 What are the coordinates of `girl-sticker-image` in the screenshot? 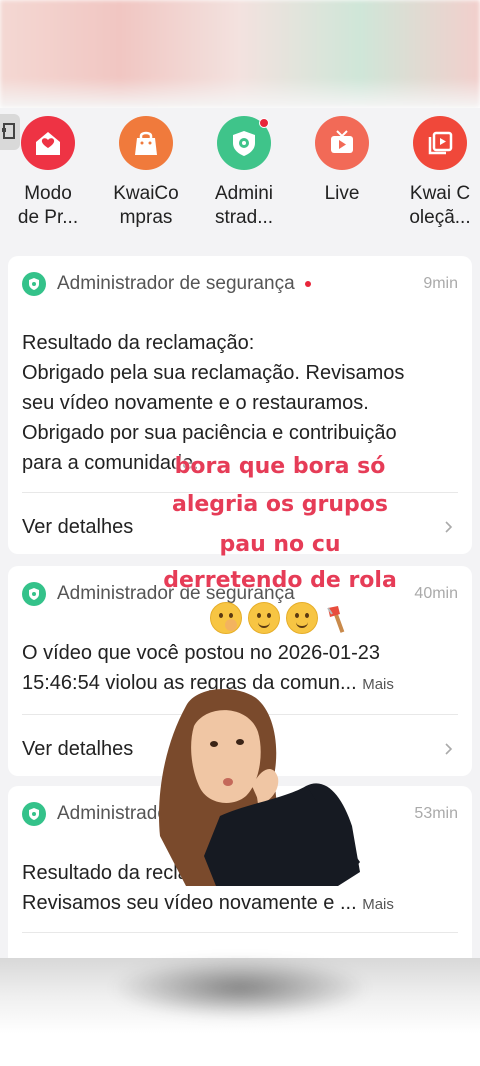 It's located at (259, 787).